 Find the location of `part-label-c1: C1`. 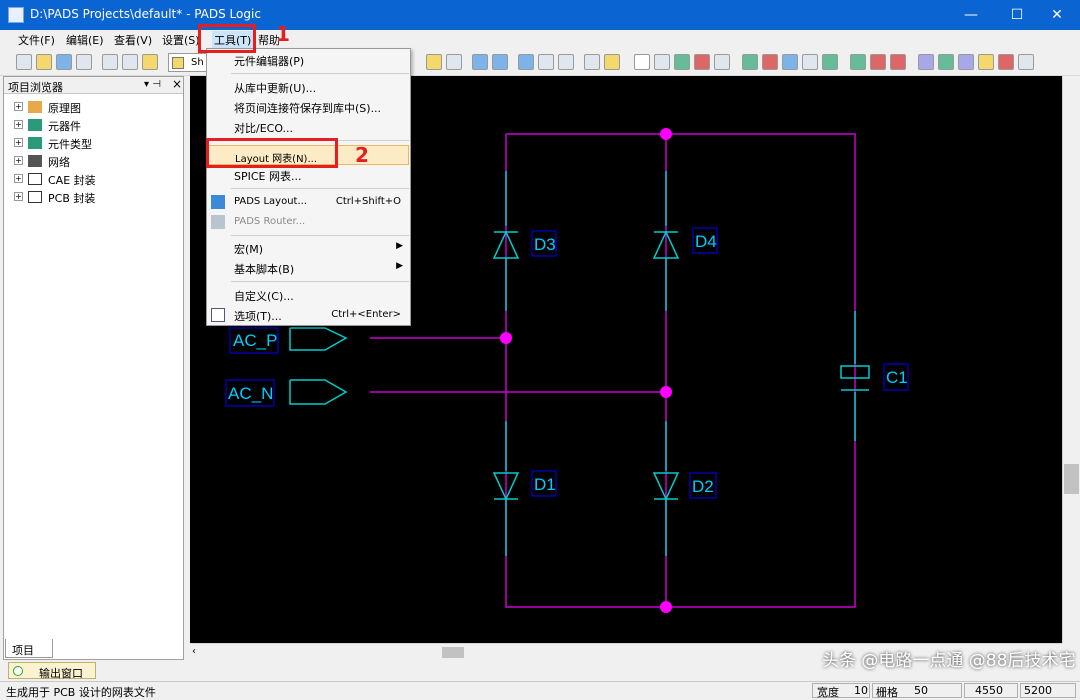

part-label-c1: C1 is located at coordinates (897, 377).